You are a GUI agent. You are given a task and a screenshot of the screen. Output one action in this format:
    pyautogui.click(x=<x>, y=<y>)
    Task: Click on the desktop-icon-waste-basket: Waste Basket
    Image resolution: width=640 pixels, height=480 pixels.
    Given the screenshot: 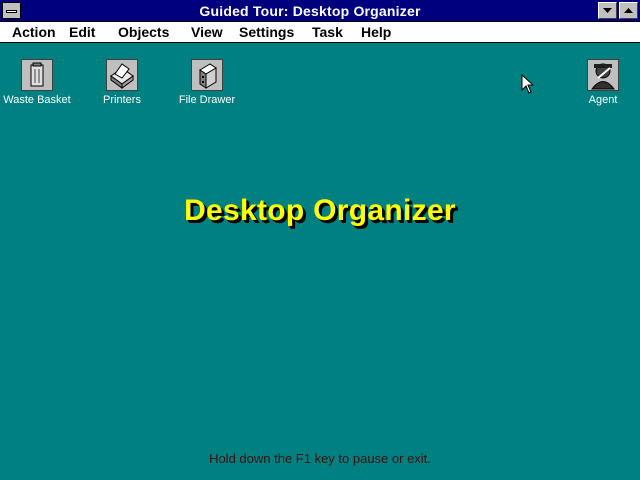 What is the action you would take?
    pyautogui.click(x=38, y=82)
    